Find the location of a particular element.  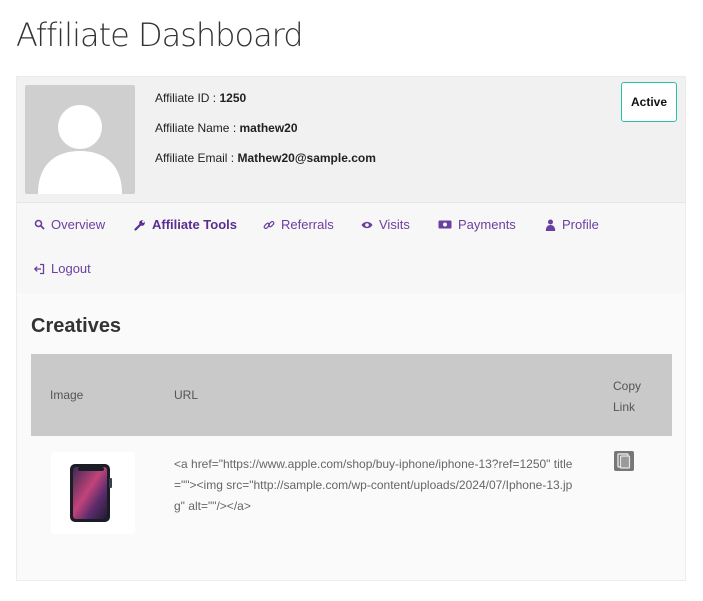

logout-icon is located at coordinates (39, 269).